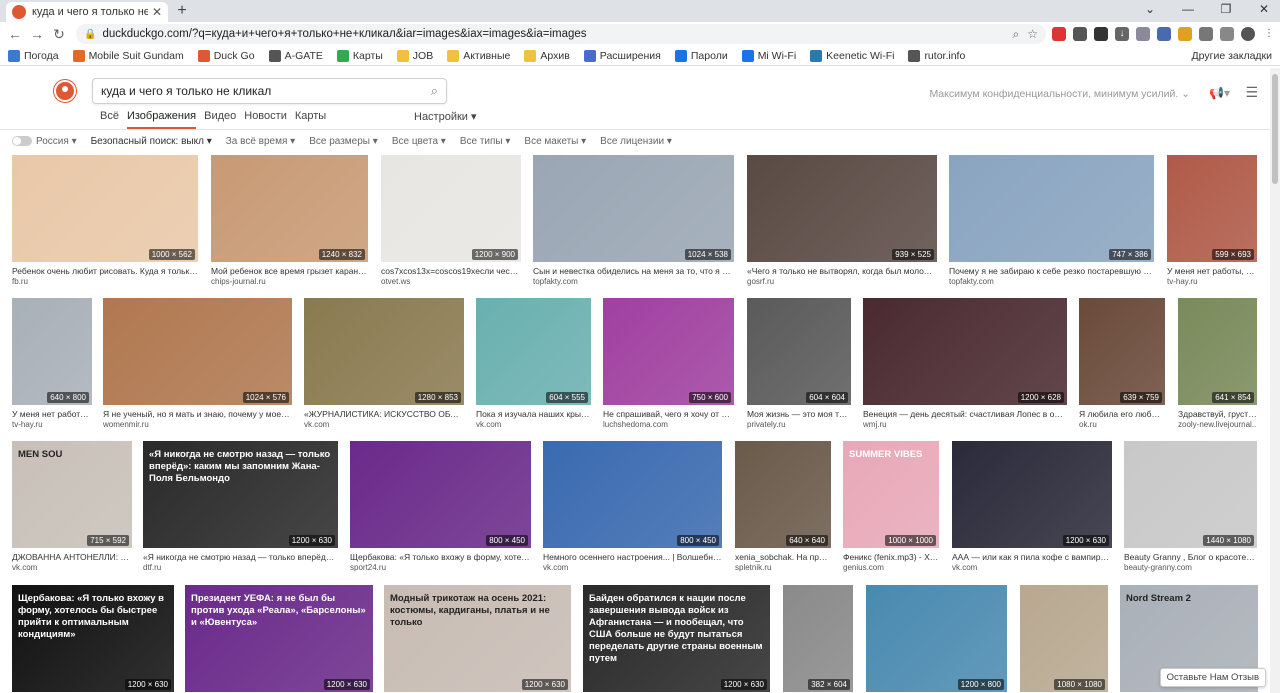  Describe the element at coordinates (1206, 34) in the screenshot. I see `puzzle-icon` at that location.